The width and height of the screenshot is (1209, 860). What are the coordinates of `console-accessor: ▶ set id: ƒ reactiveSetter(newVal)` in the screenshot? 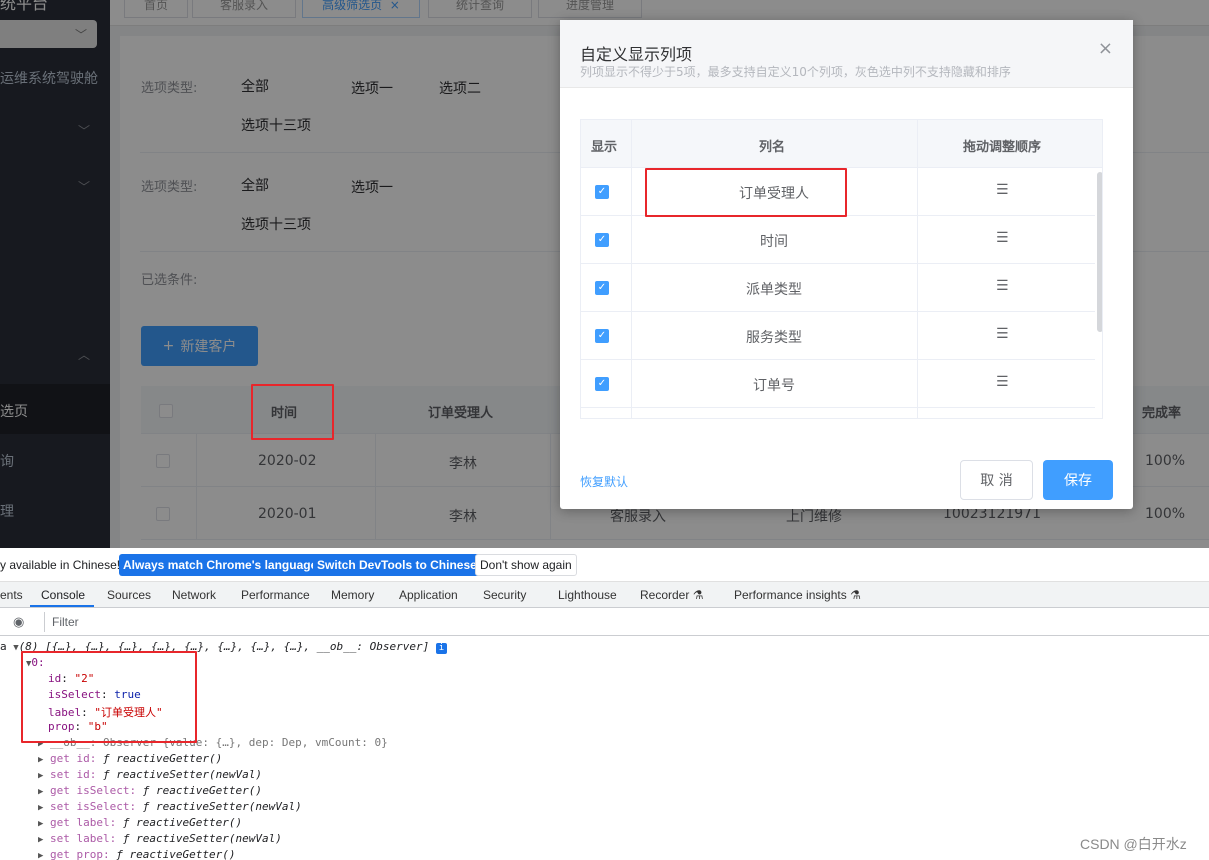 It's located at (150, 774).